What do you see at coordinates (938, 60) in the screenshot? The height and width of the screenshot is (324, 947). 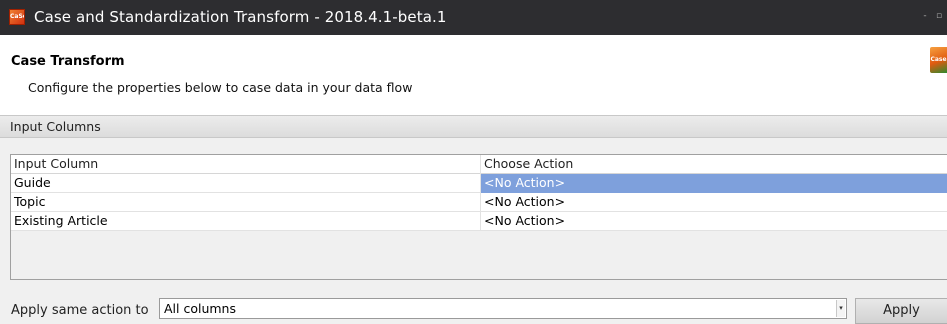 I see `transform-logo-icon: Case` at bounding box center [938, 60].